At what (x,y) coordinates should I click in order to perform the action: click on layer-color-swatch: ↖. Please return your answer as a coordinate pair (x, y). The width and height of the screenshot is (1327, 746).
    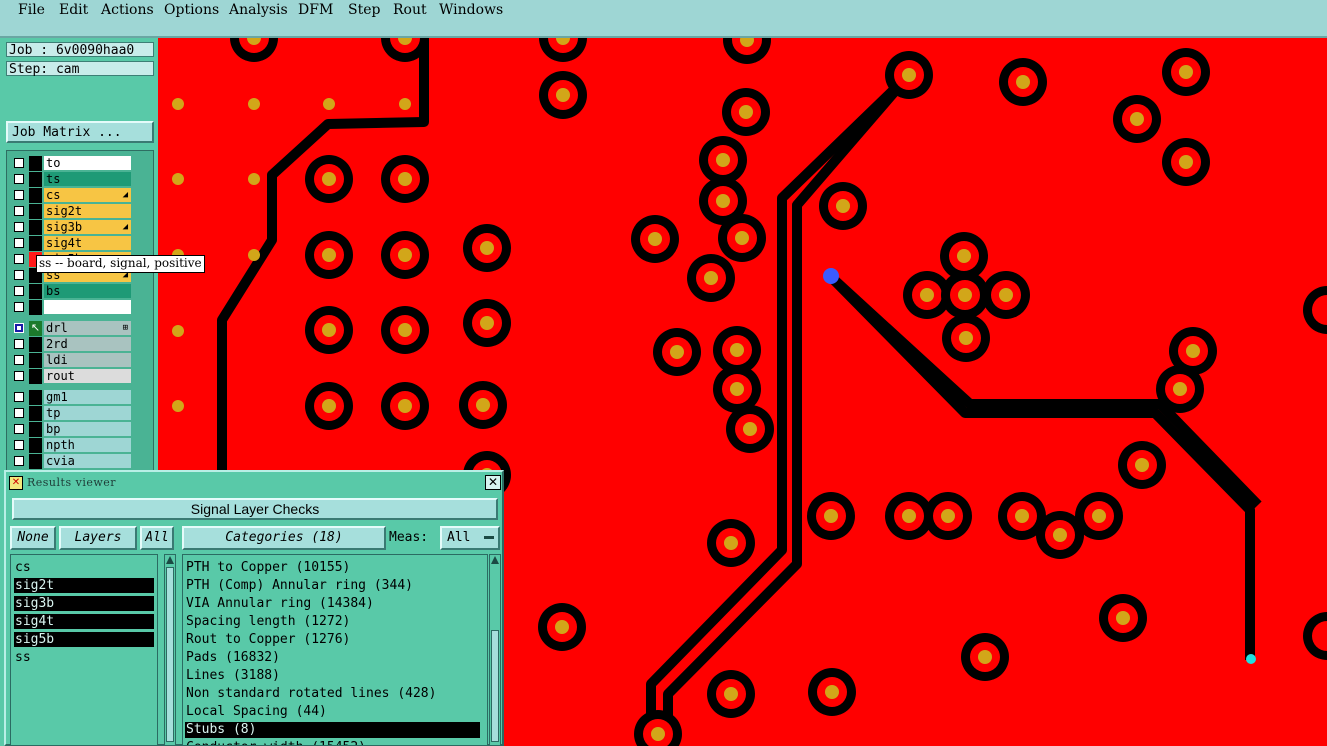
    Looking at the image, I should click on (35, 328).